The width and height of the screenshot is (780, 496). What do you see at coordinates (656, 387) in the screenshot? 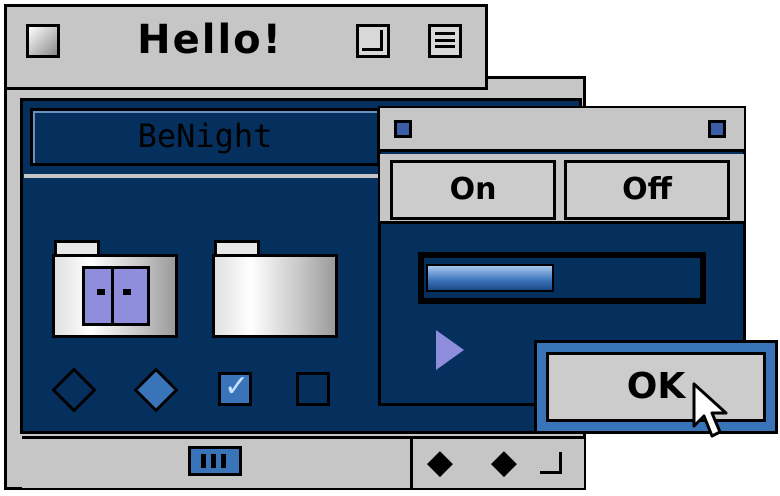
I see `ok-button: OK` at bounding box center [656, 387].